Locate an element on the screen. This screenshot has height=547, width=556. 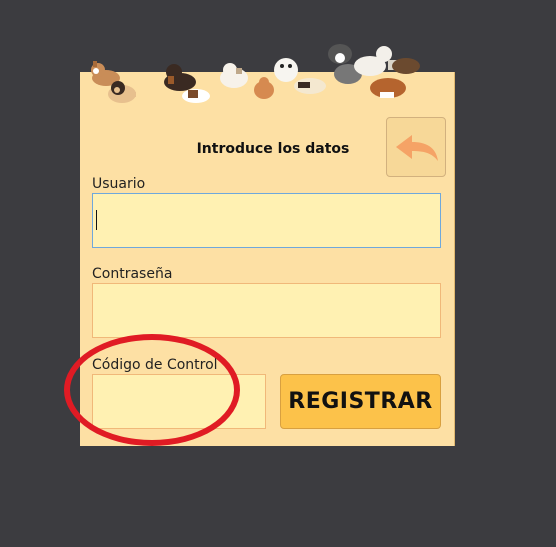
usuario-input is located at coordinates (266, 220).